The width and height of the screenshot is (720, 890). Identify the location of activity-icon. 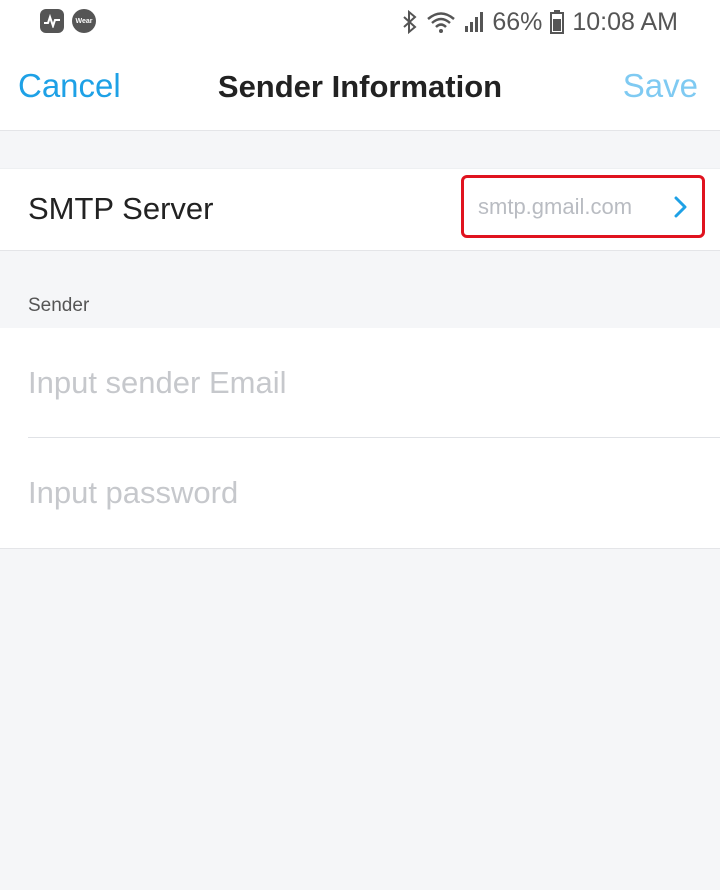
(52, 21).